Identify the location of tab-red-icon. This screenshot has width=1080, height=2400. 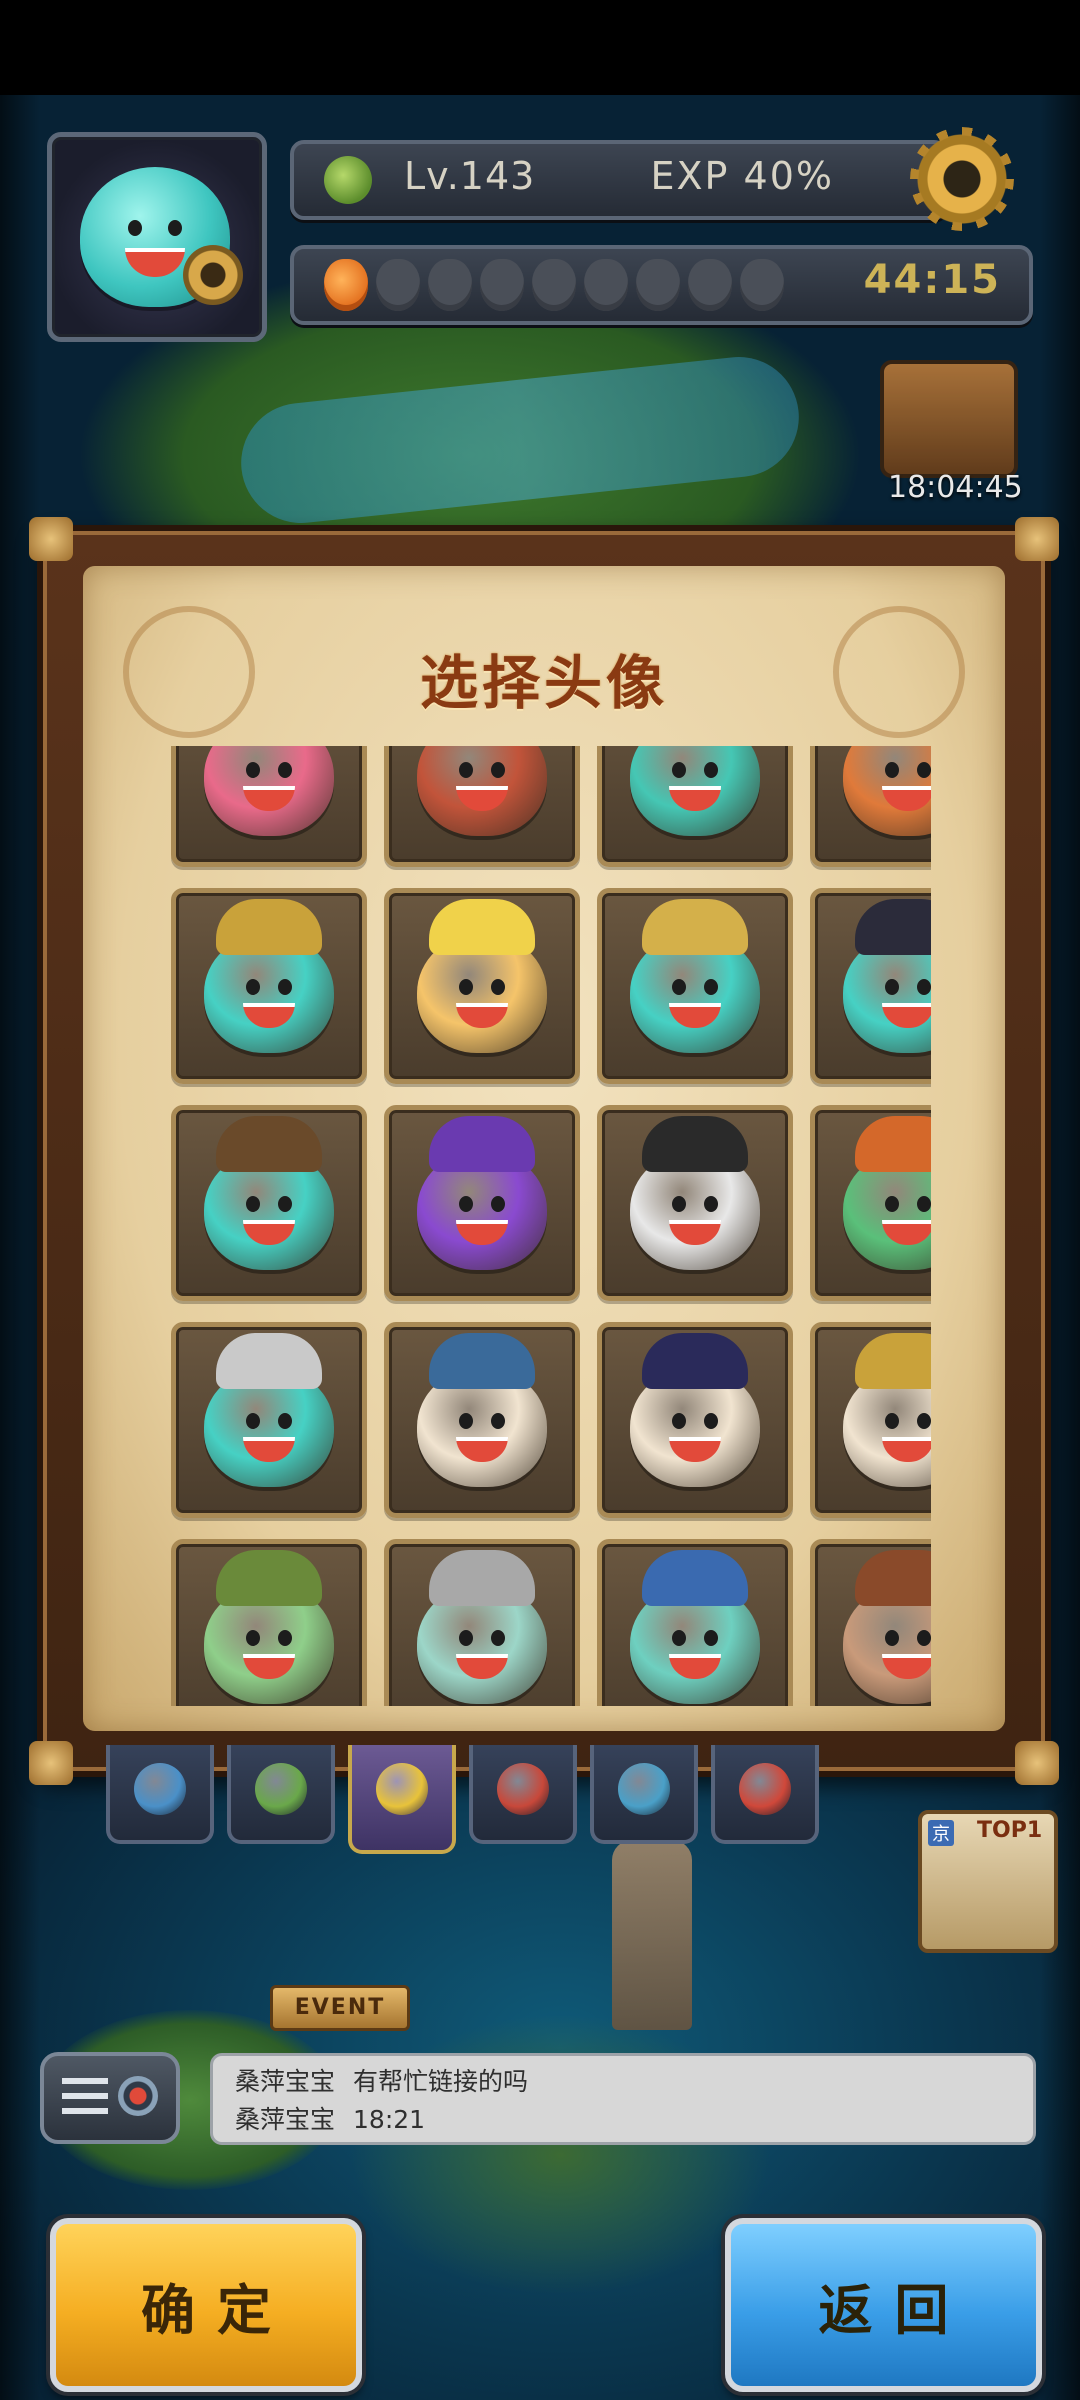
(523, 1789).